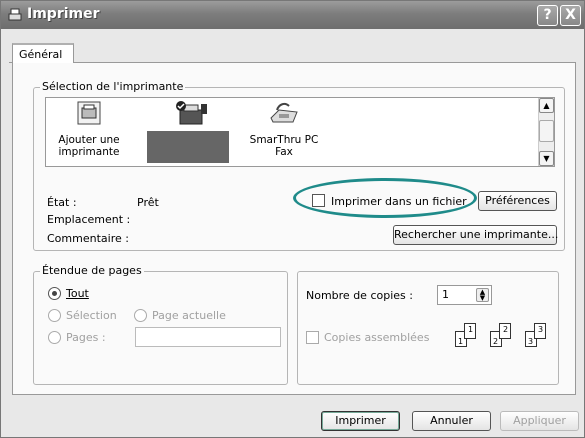  What do you see at coordinates (461, 341) in the screenshot?
I see `page-num-1a: 1` at bounding box center [461, 341].